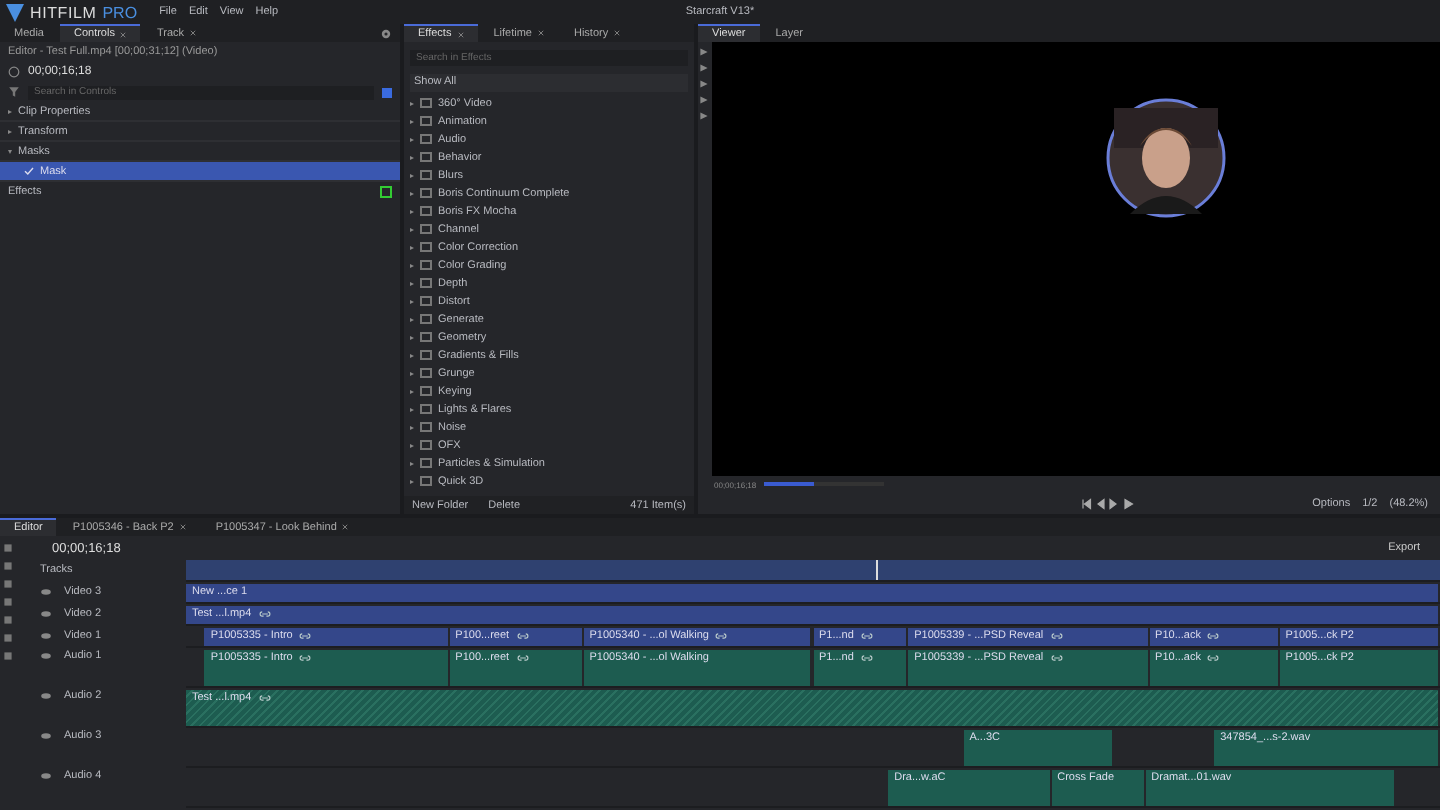 This screenshot has width=1440, height=810. I want to click on filter-icon, so click(14, 92).